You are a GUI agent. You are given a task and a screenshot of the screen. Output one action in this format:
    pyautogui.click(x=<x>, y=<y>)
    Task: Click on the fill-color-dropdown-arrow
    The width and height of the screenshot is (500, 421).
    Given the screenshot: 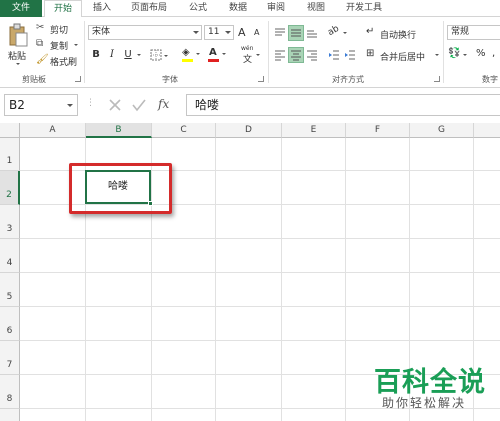 What is the action you would take?
    pyautogui.click(x=198, y=54)
    